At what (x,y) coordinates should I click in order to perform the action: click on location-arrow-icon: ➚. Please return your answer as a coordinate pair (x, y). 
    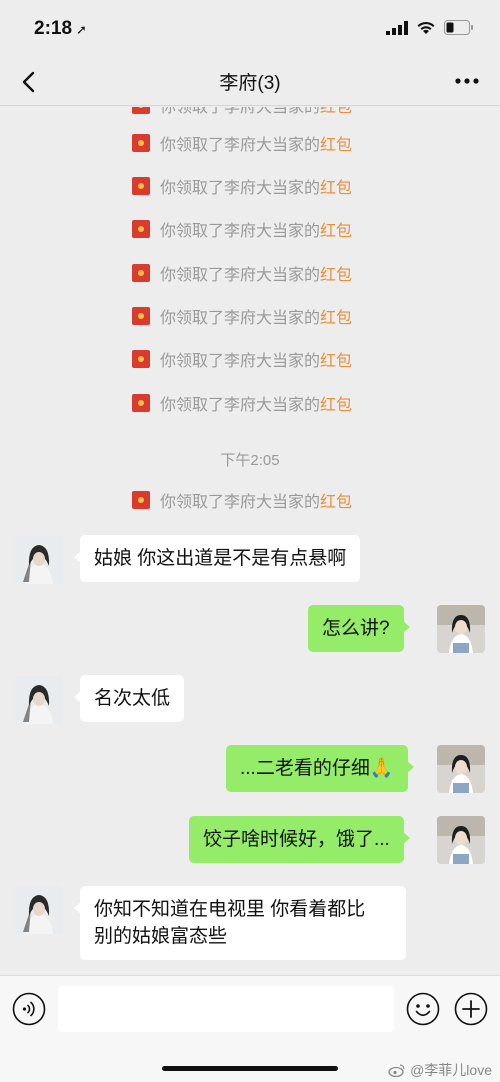
    Looking at the image, I should click on (81, 29).